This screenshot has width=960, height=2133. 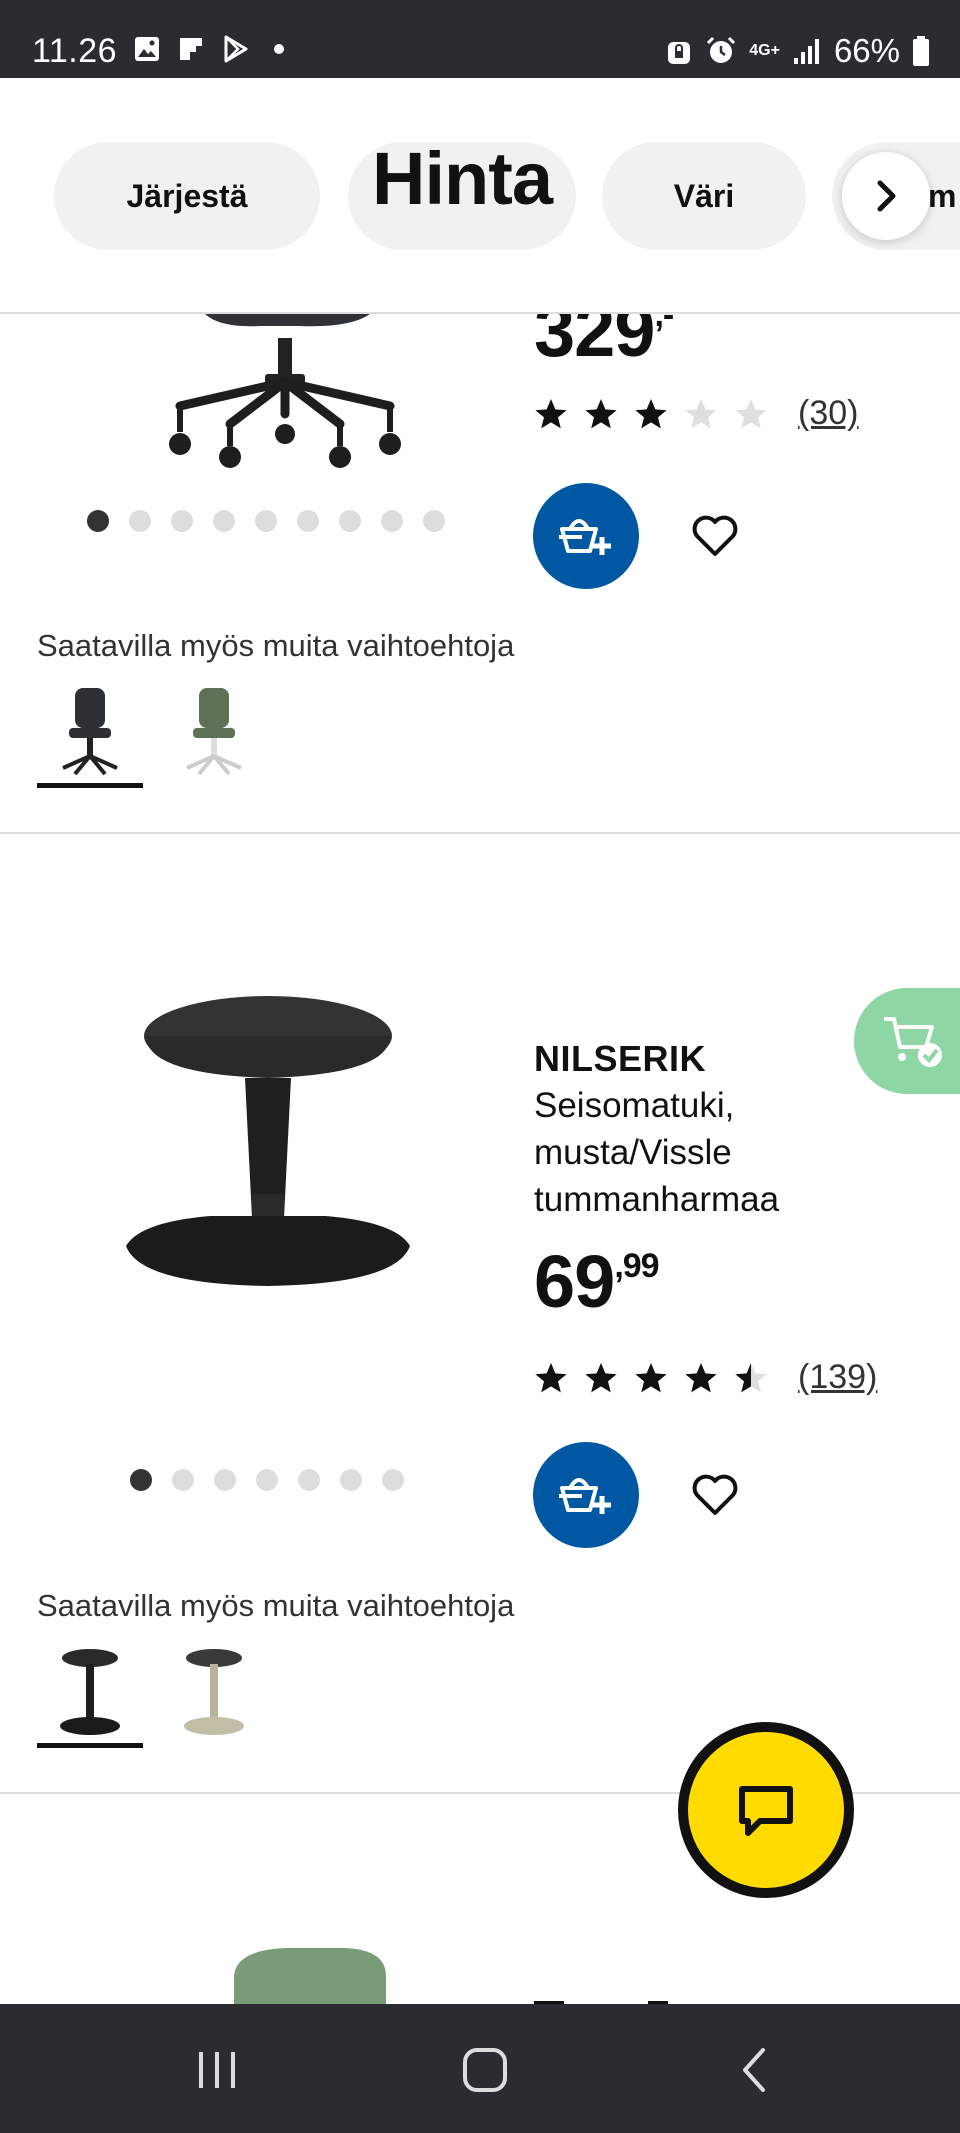 What do you see at coordinates (636, 1266) in the screenshot?
I see `price-decimal: ,99` at bounding box center [636, 1266].